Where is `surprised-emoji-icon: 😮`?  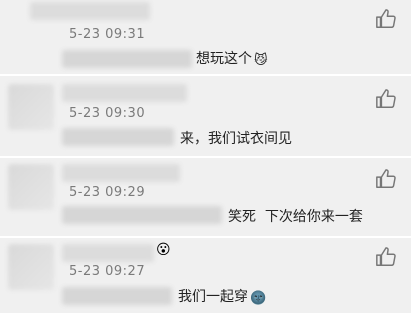 surprised-emoji-icon: 😮 is located at coordinates (163, 250).